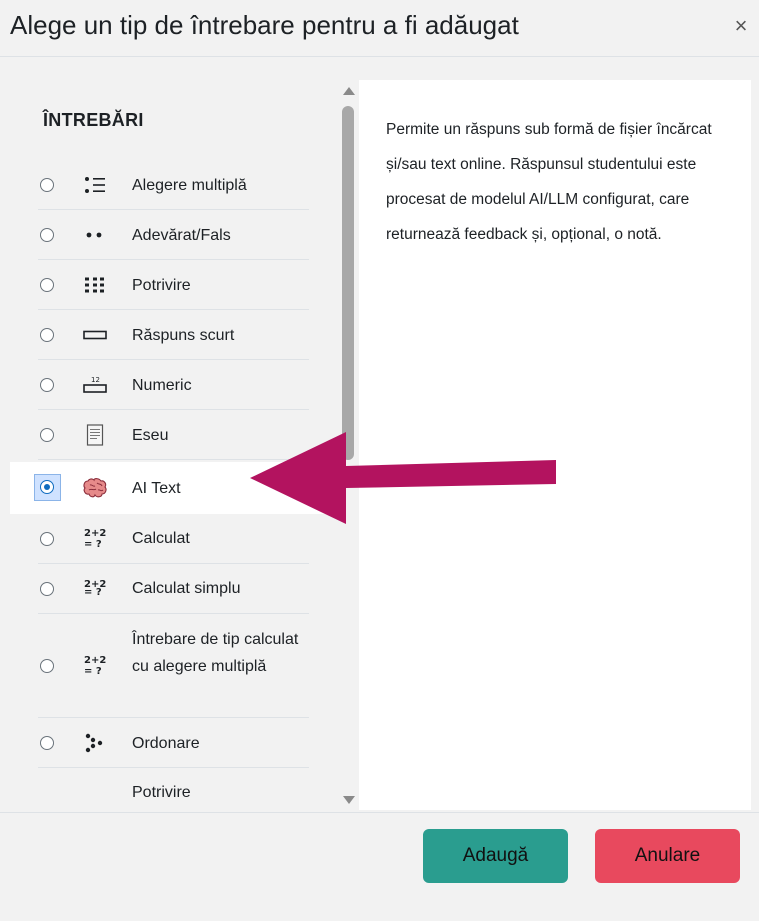  Describe the element at coordinates (183, 335) in the screenshot. I see `question-type-label: Răspuns scurt` at that location.